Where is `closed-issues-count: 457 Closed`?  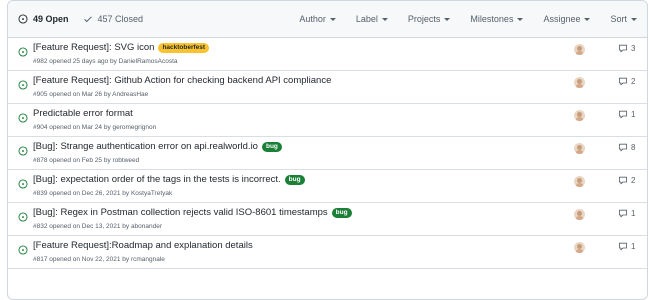 closed-issues-count: 457 Closed is located at coordinates (120, 19).